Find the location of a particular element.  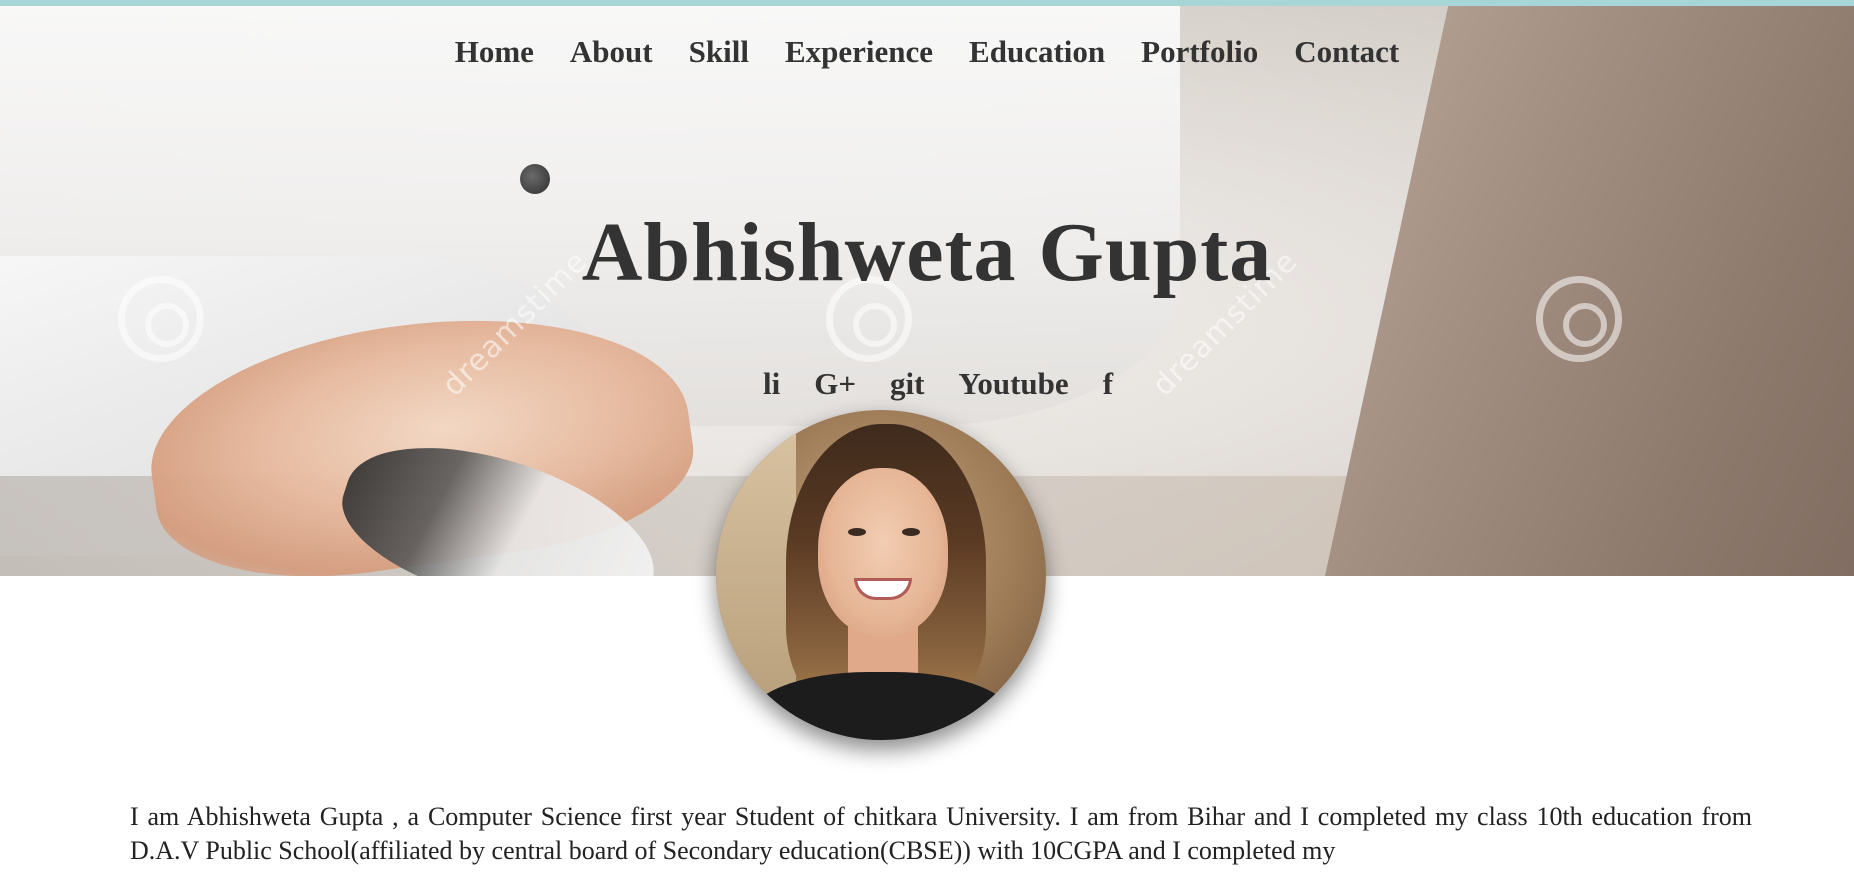

avatar-eye-left is located at coordinates (857, 532).